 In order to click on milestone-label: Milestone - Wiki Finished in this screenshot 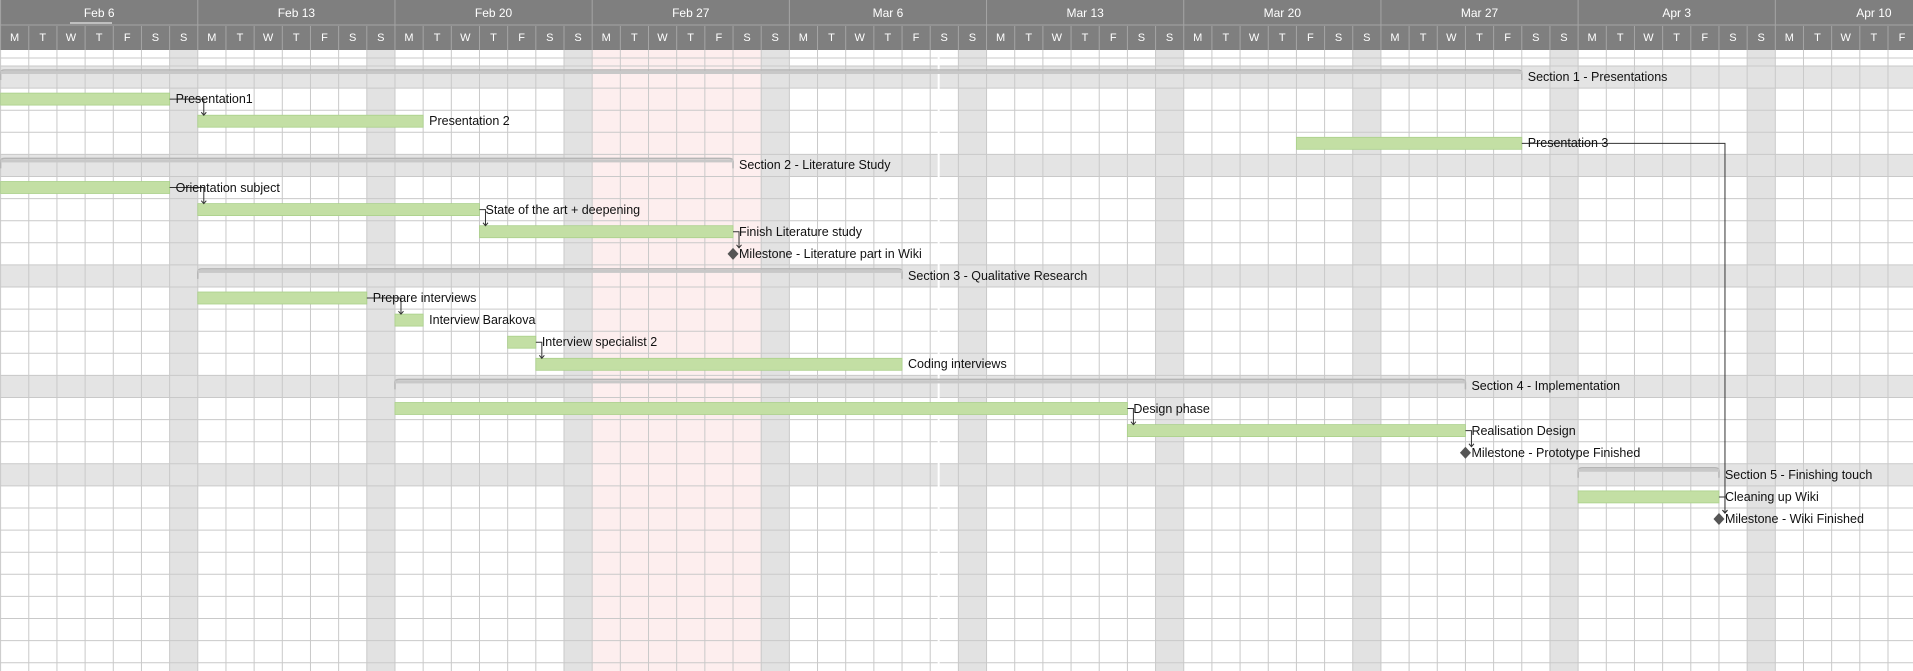, I will do `click(1794, 519)`.